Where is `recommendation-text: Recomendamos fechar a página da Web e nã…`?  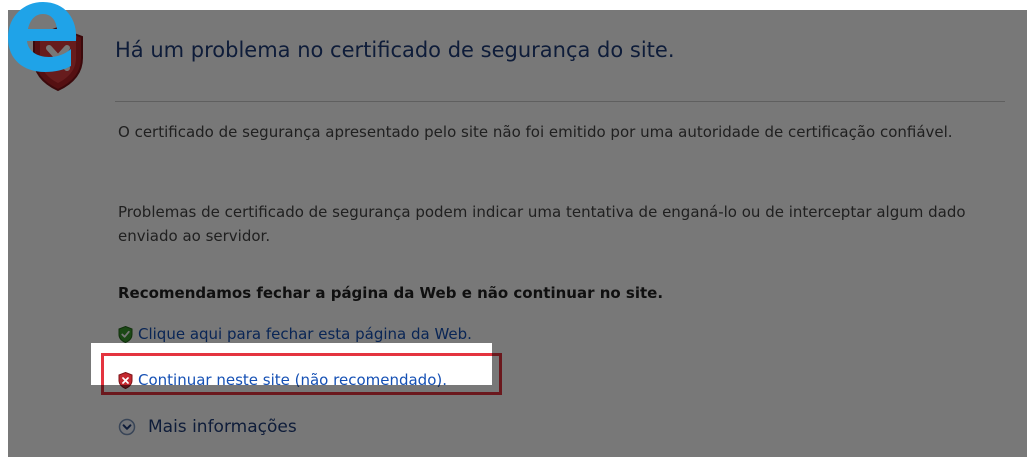 recommendation-text: Recomendamos fechar a página da Web e nã… is located at coordinates (391, 293).